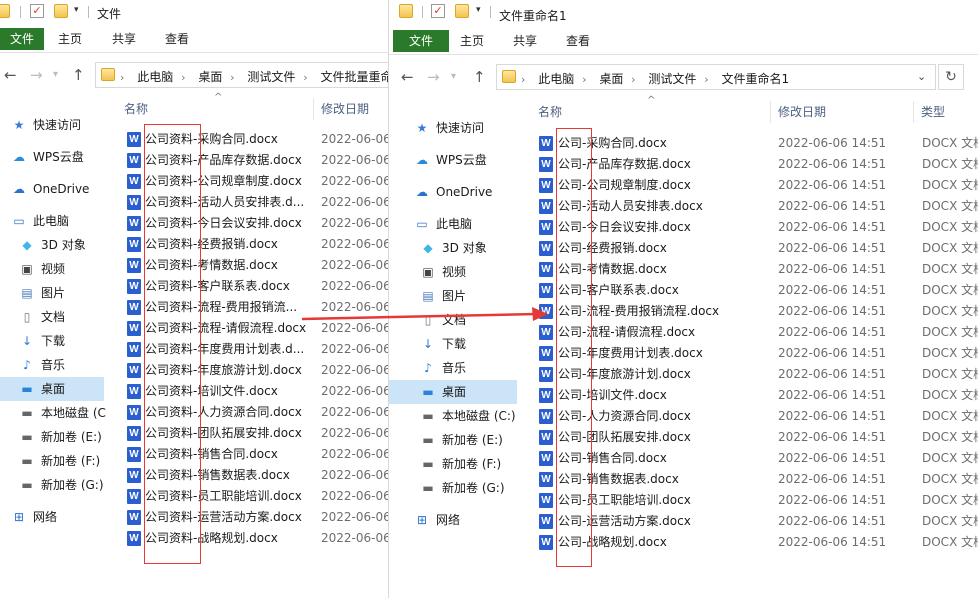  What do you see at coordinates (683, 185) in the screenshot?
I see `file-row: W公司-公司规章制度.docx2022-06-06 14:51DOCX 文档` at bounding box center [683, 185].